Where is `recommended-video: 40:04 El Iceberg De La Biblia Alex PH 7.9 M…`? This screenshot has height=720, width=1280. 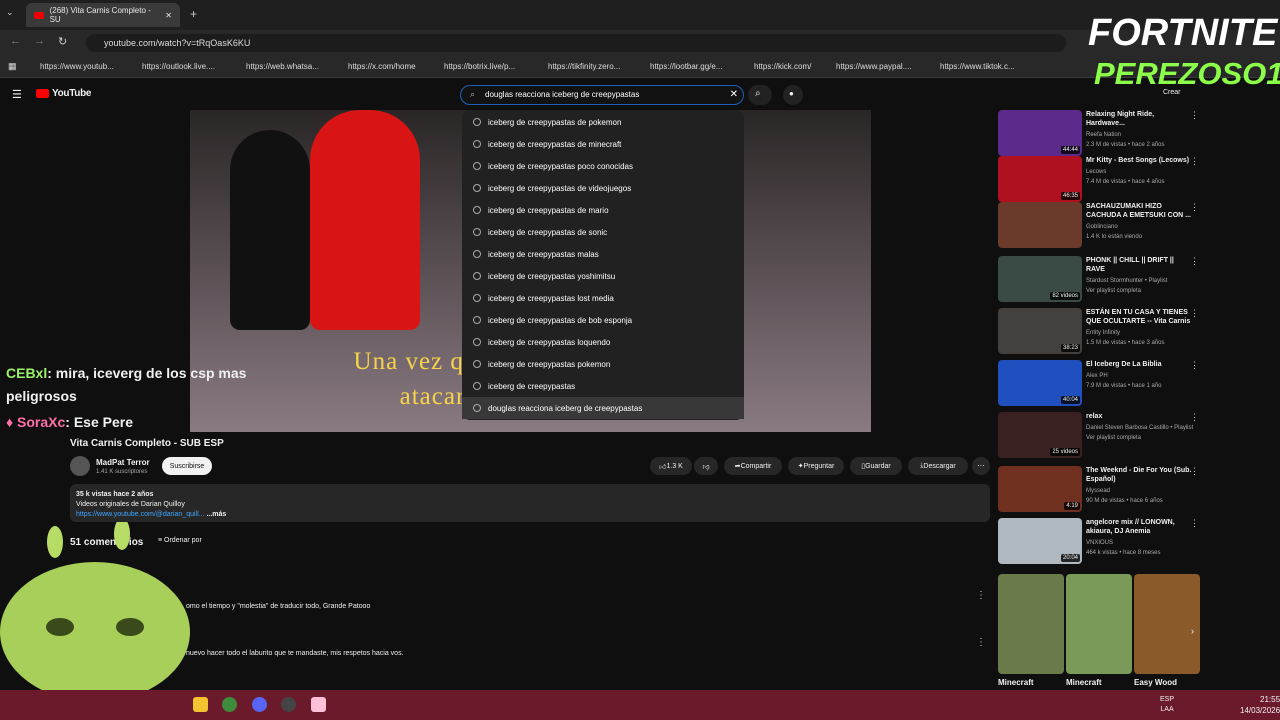
recommended-video: 40:04 El Iceberg De La Biblia Alex PH 7.9 M… is located at coordinates (1100, 384).